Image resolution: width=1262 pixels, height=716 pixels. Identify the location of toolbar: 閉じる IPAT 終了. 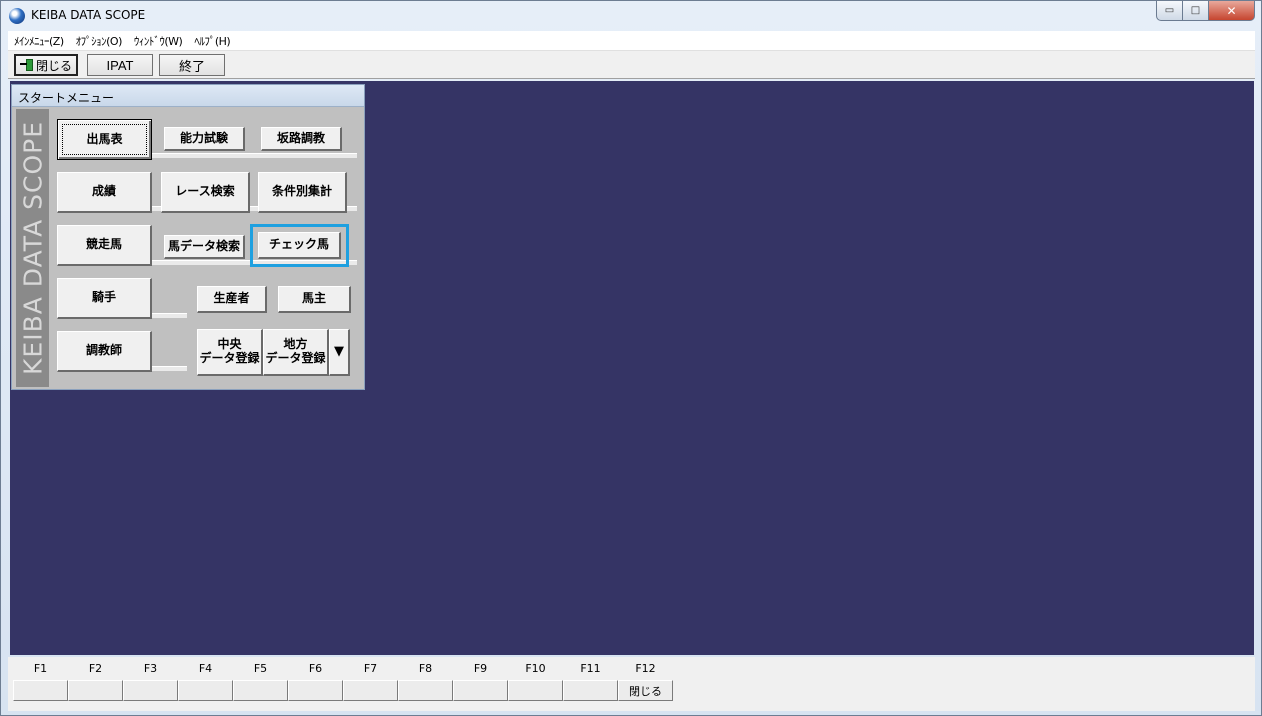
(631, 65).